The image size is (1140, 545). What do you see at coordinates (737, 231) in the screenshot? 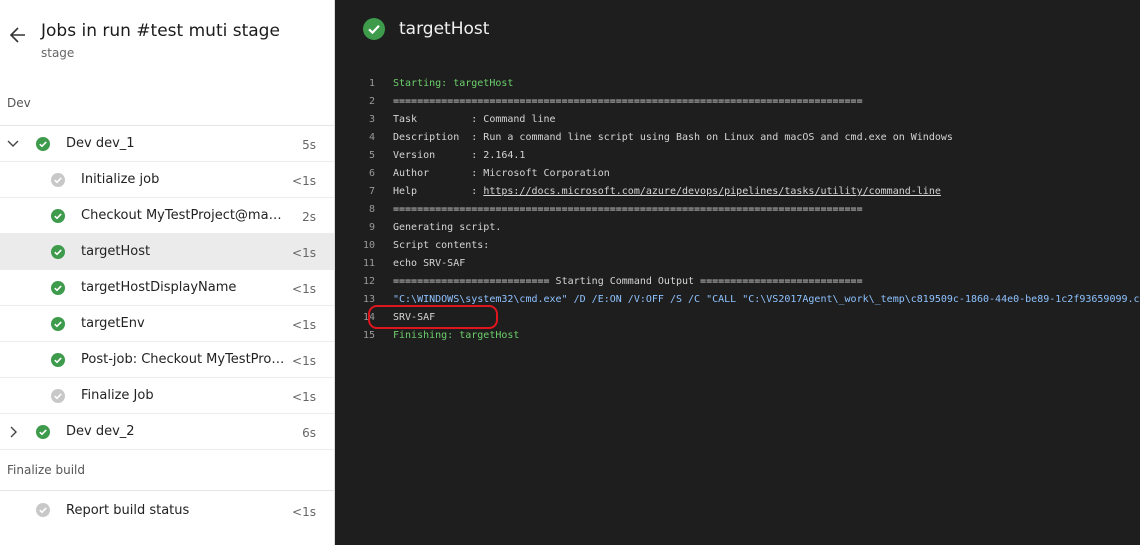
I see `log-line: 9 Generating script.` at bounding box center [737, 231].